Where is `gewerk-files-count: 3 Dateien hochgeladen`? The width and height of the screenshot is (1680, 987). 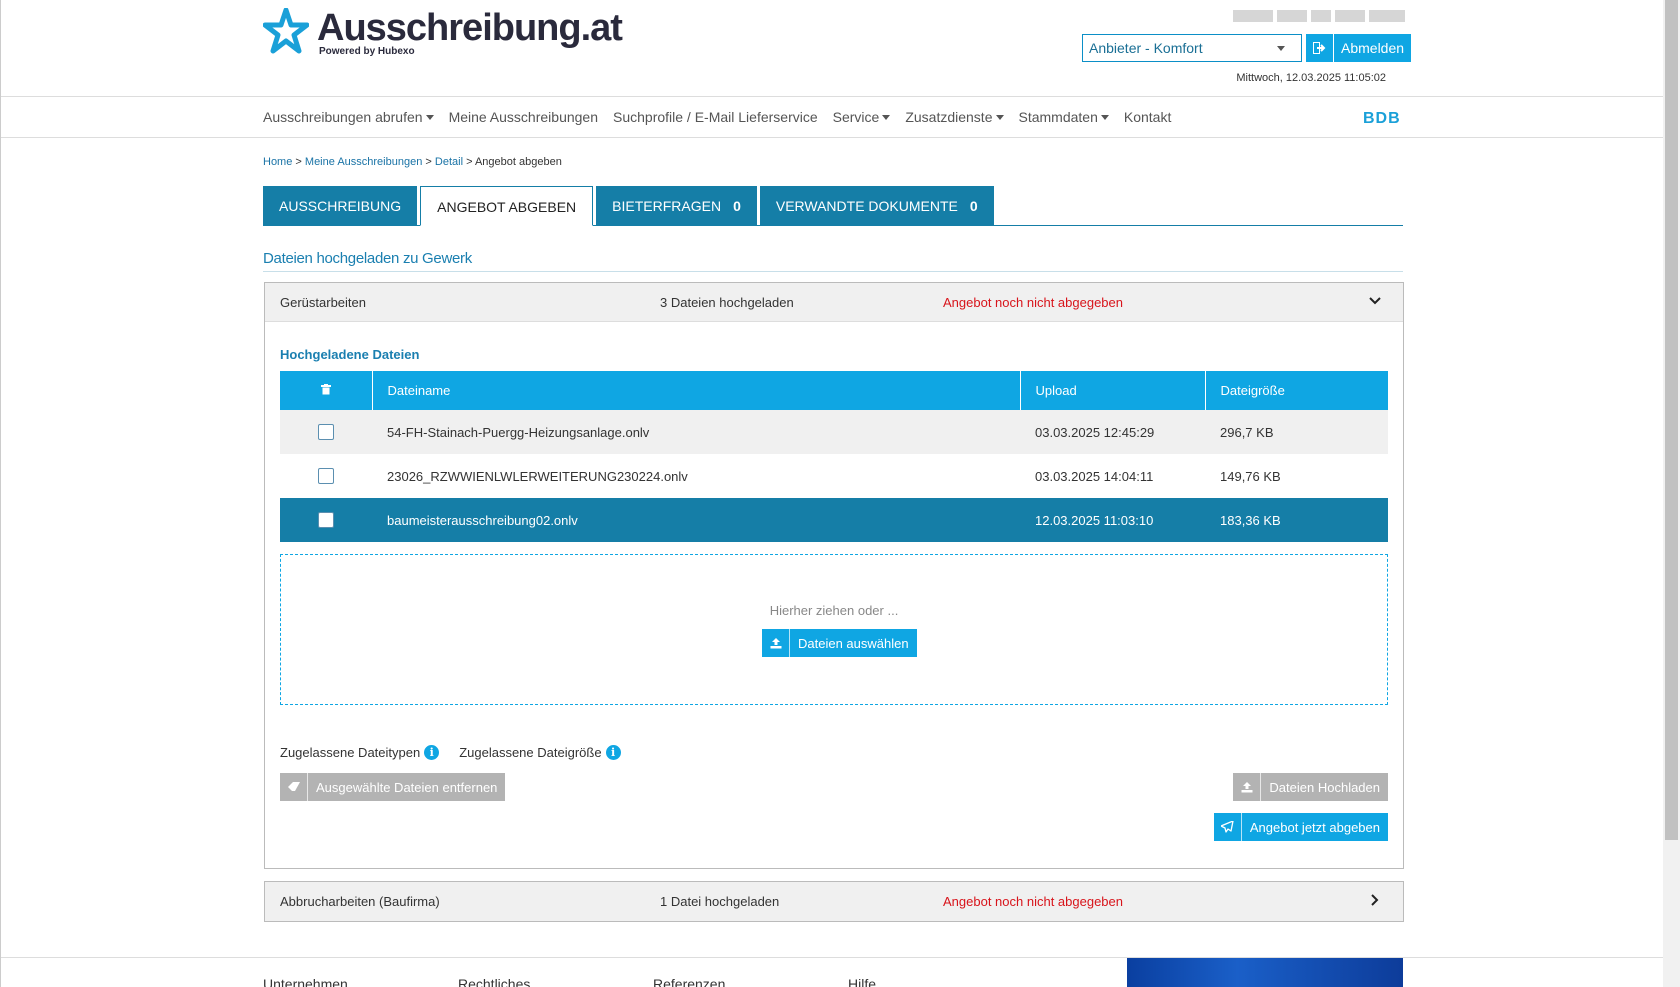
gewerk-files-count: 3 Dateien hochgeladen is located at coordinates (727, 302).